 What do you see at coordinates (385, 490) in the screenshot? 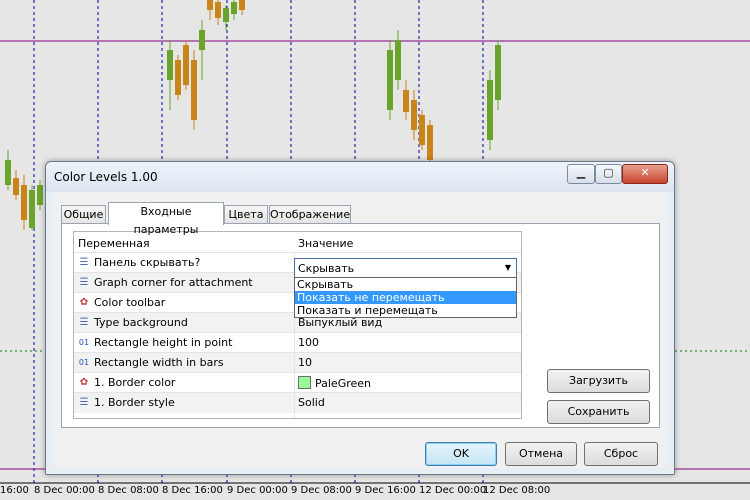
I see `time-label: 9 Dec 16:00` at bounding box center [385, 490].